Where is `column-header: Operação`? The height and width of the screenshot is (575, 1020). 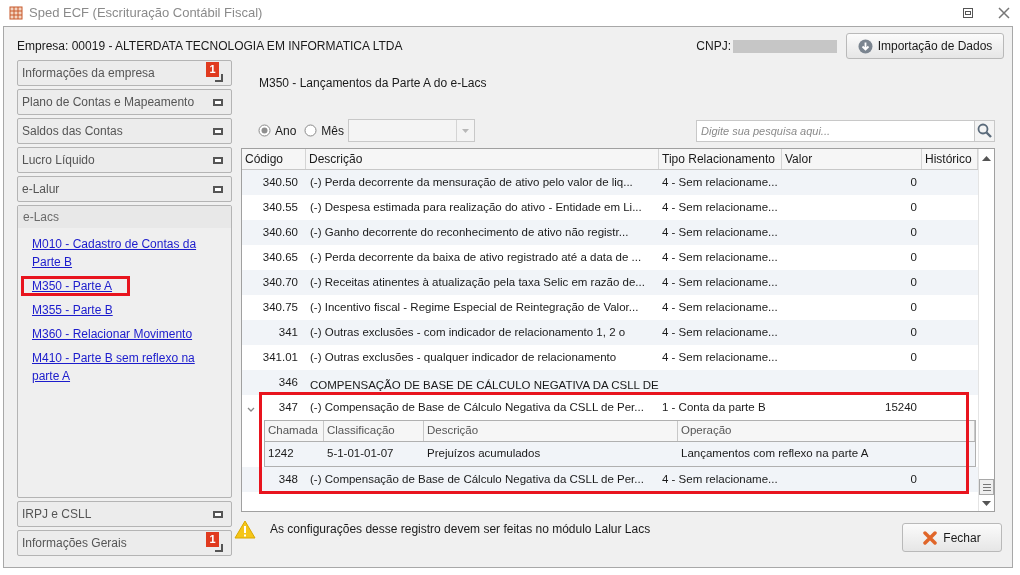
column-header: Operação is located at coordinates (826, 431).